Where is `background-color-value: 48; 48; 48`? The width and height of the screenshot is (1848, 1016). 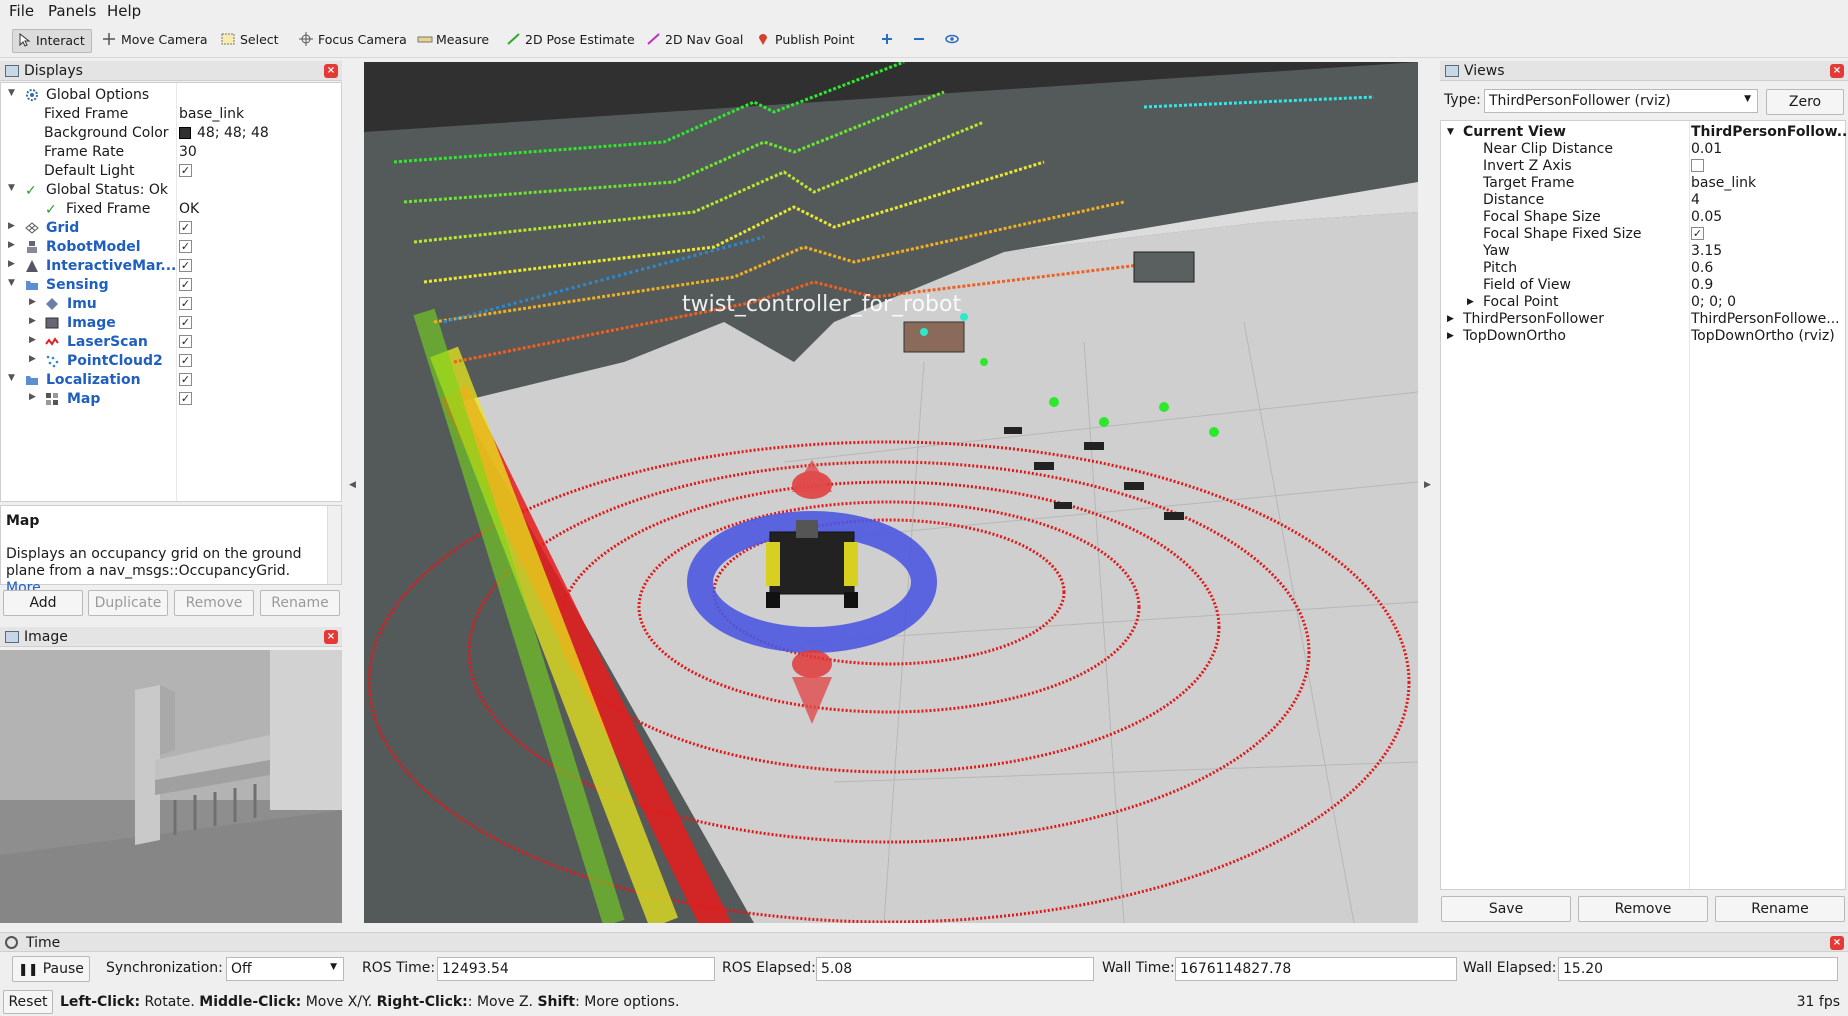
background-color-value: 48; 48; 48 is located at coordinates (233, 133).